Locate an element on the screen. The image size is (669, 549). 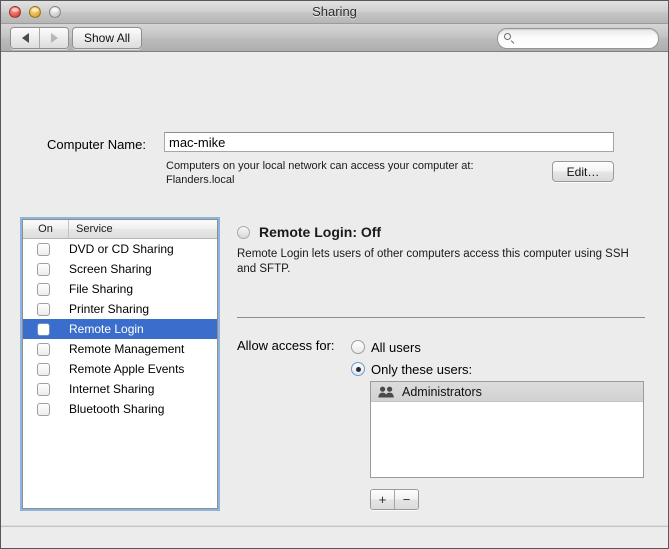
status-indicator-icon is located at coordinates (243, 232).